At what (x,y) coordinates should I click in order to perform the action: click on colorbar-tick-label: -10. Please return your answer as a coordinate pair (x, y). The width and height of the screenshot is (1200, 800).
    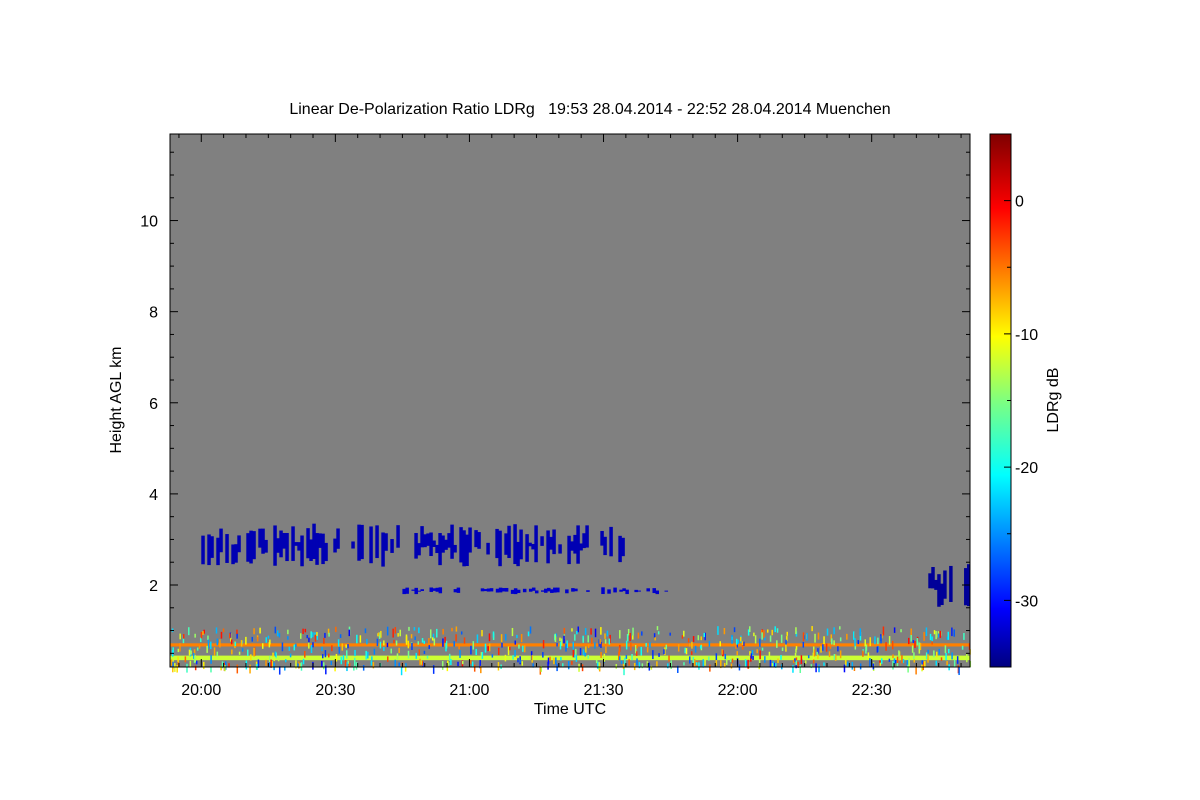
    Looking at the image, I should click on (1026, 335).